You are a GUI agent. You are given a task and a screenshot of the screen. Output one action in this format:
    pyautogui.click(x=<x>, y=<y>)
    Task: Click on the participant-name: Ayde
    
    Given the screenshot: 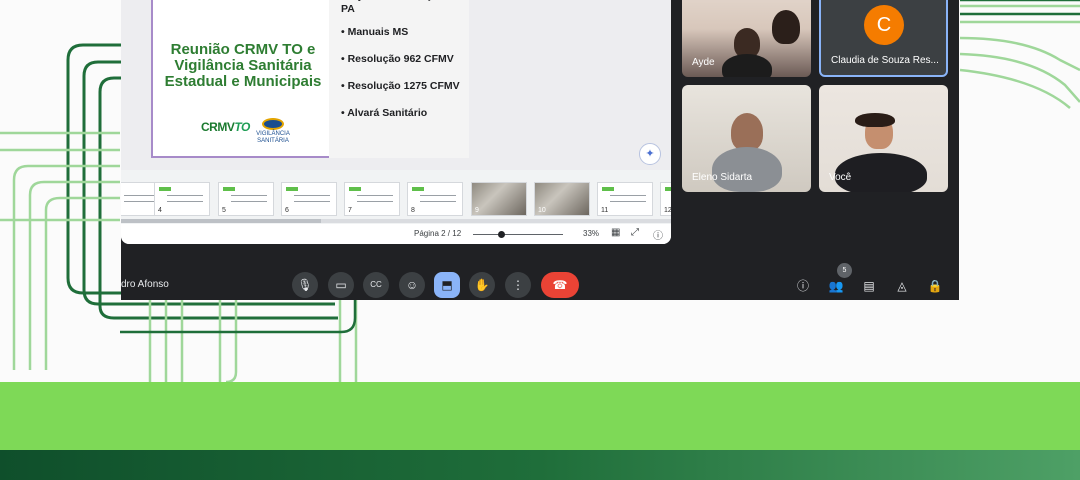 What is the action you would take?
    pyautogui.click(x=703, y=62)
    